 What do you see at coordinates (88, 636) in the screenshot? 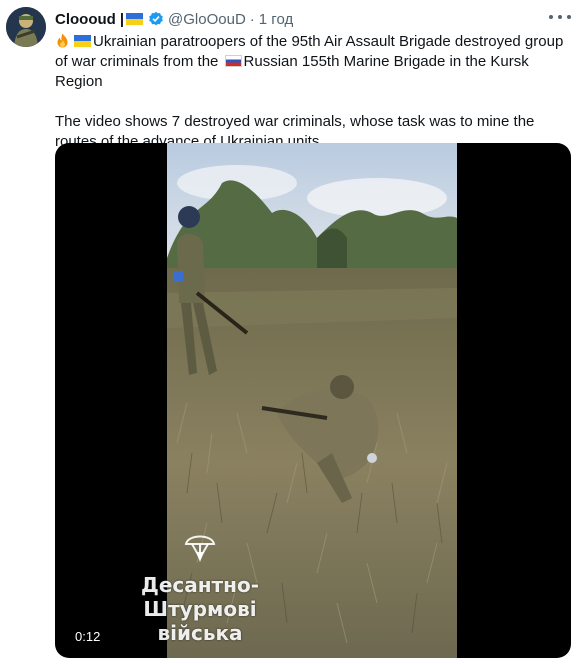
I see `video-duration: 0:12` at bounding box center [88, 636].